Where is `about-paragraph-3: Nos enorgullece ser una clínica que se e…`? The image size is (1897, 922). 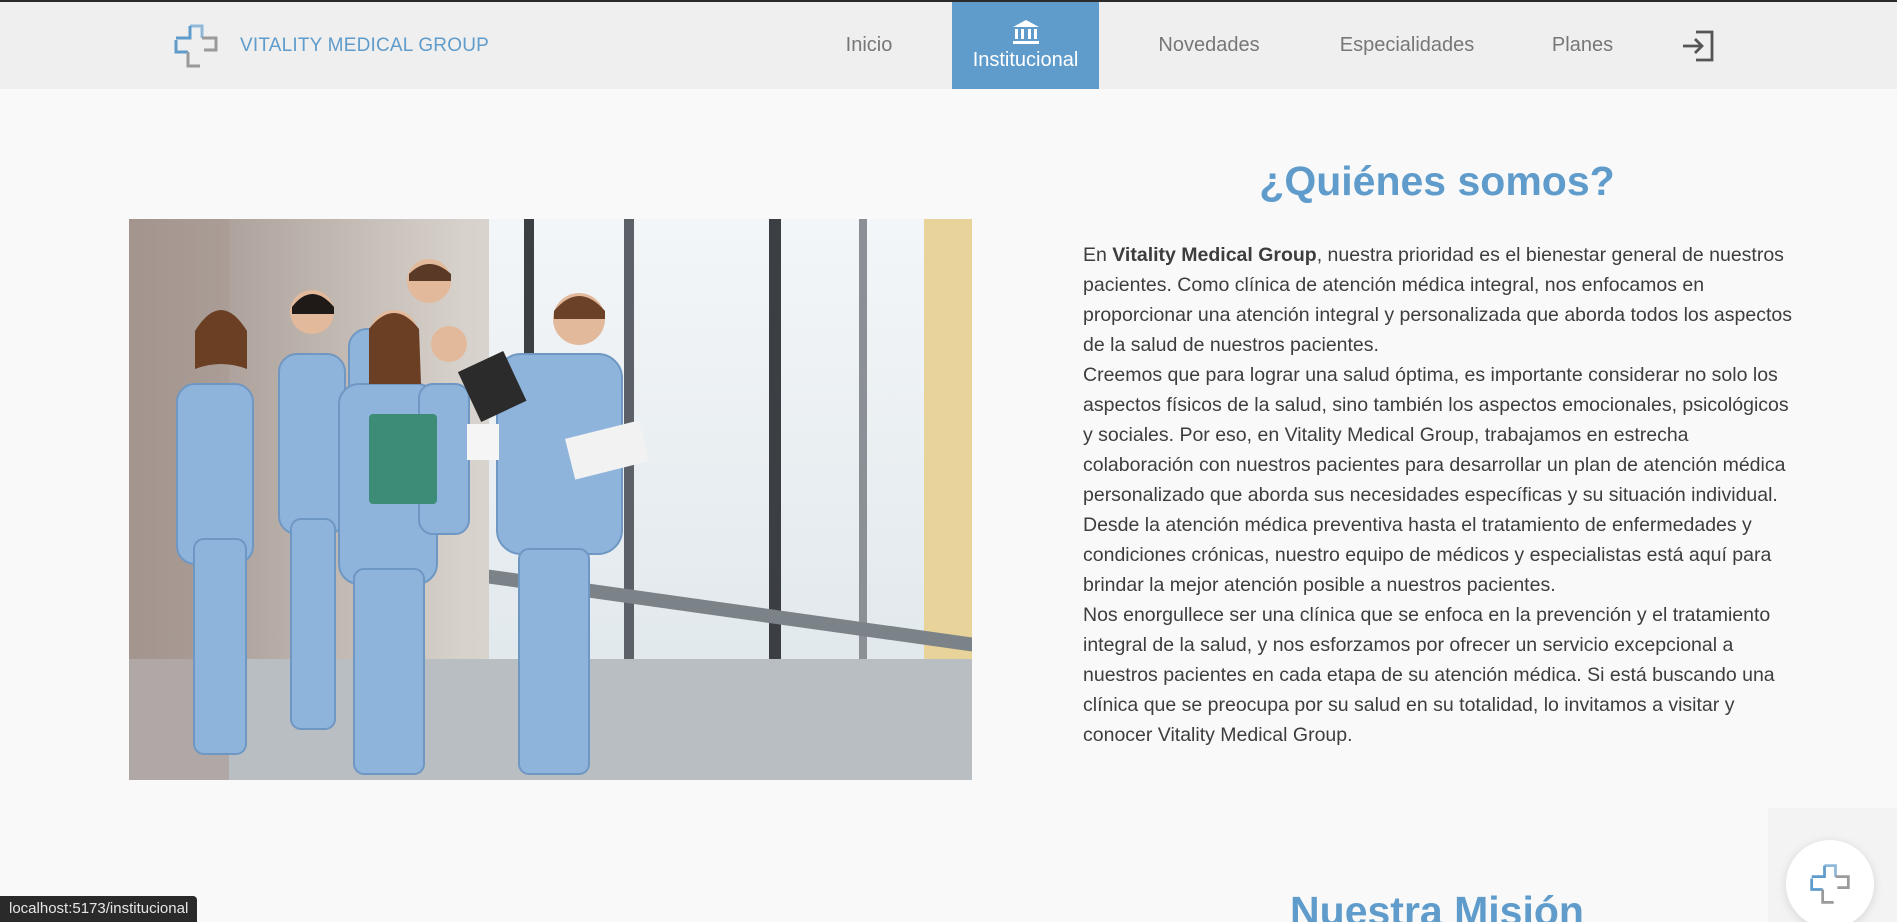 about-paragraph-3: Nos enorgullece ser una clínica que se e… is located at coordinates (1429, 675).